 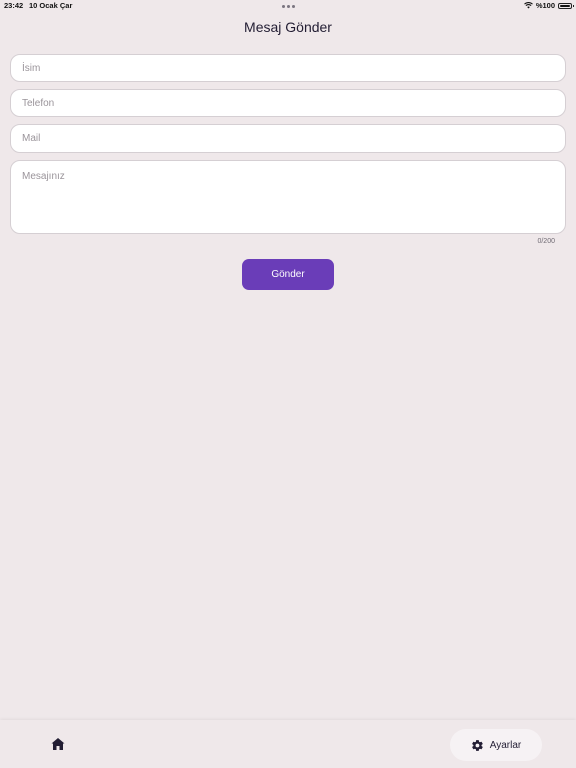 What do you see at coordinates (288, 744) in the screenshot?
I see `bottom-nav: Ayarlar` at bounding box center [288, 744].